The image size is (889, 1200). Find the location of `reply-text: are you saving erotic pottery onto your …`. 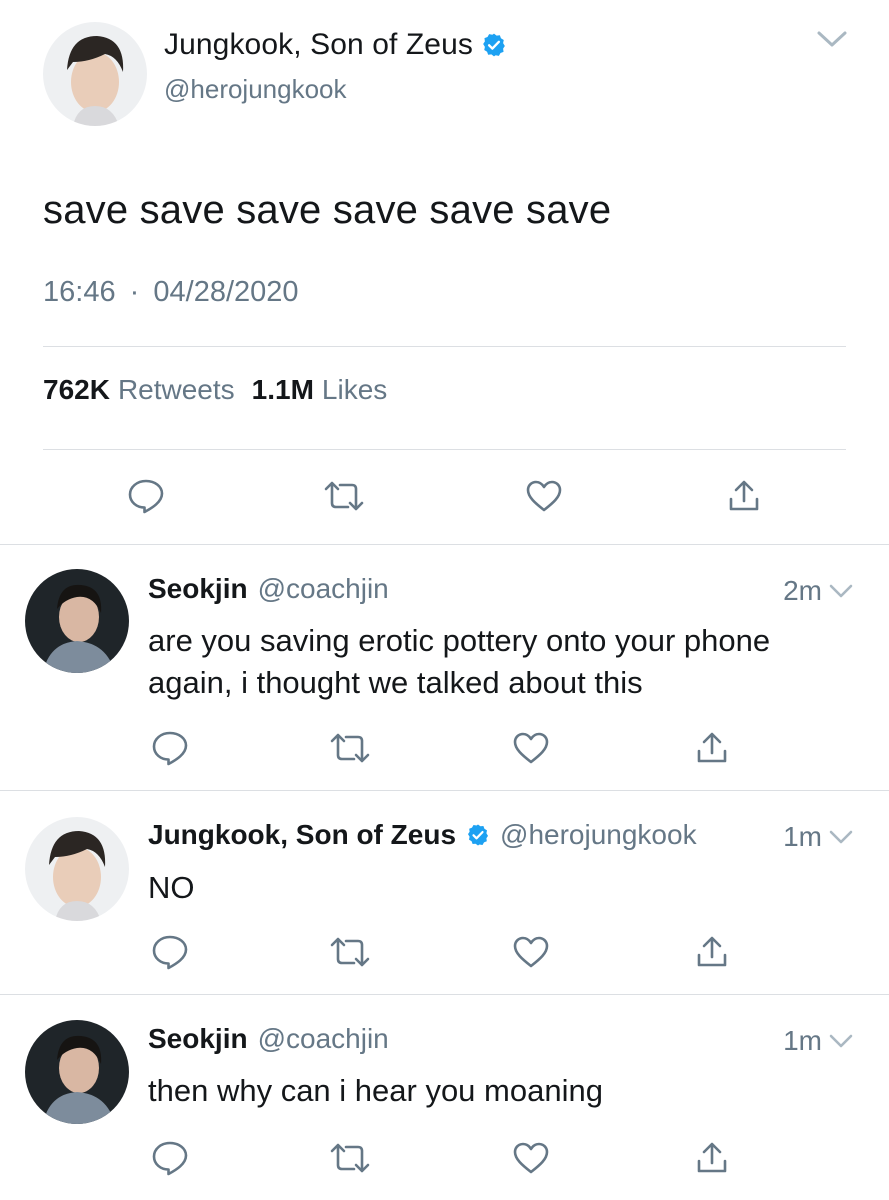

reply-text: are you saving erotic pottery onto your … is located at coordinates (459, 661).